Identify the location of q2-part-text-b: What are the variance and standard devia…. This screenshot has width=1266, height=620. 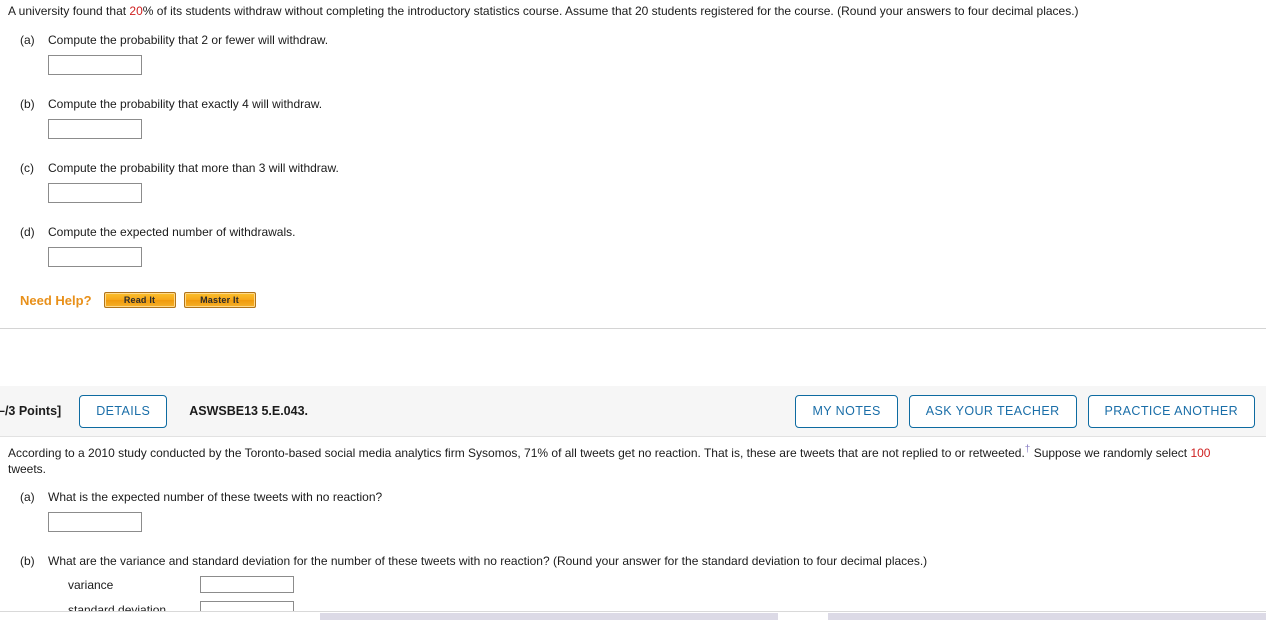
(488, 561).